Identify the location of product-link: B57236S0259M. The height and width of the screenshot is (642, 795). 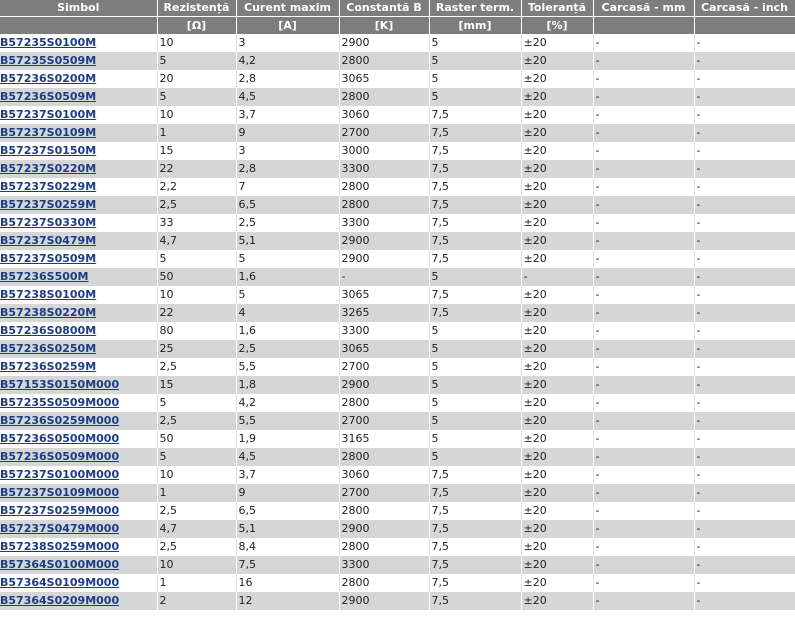
(48, 366).